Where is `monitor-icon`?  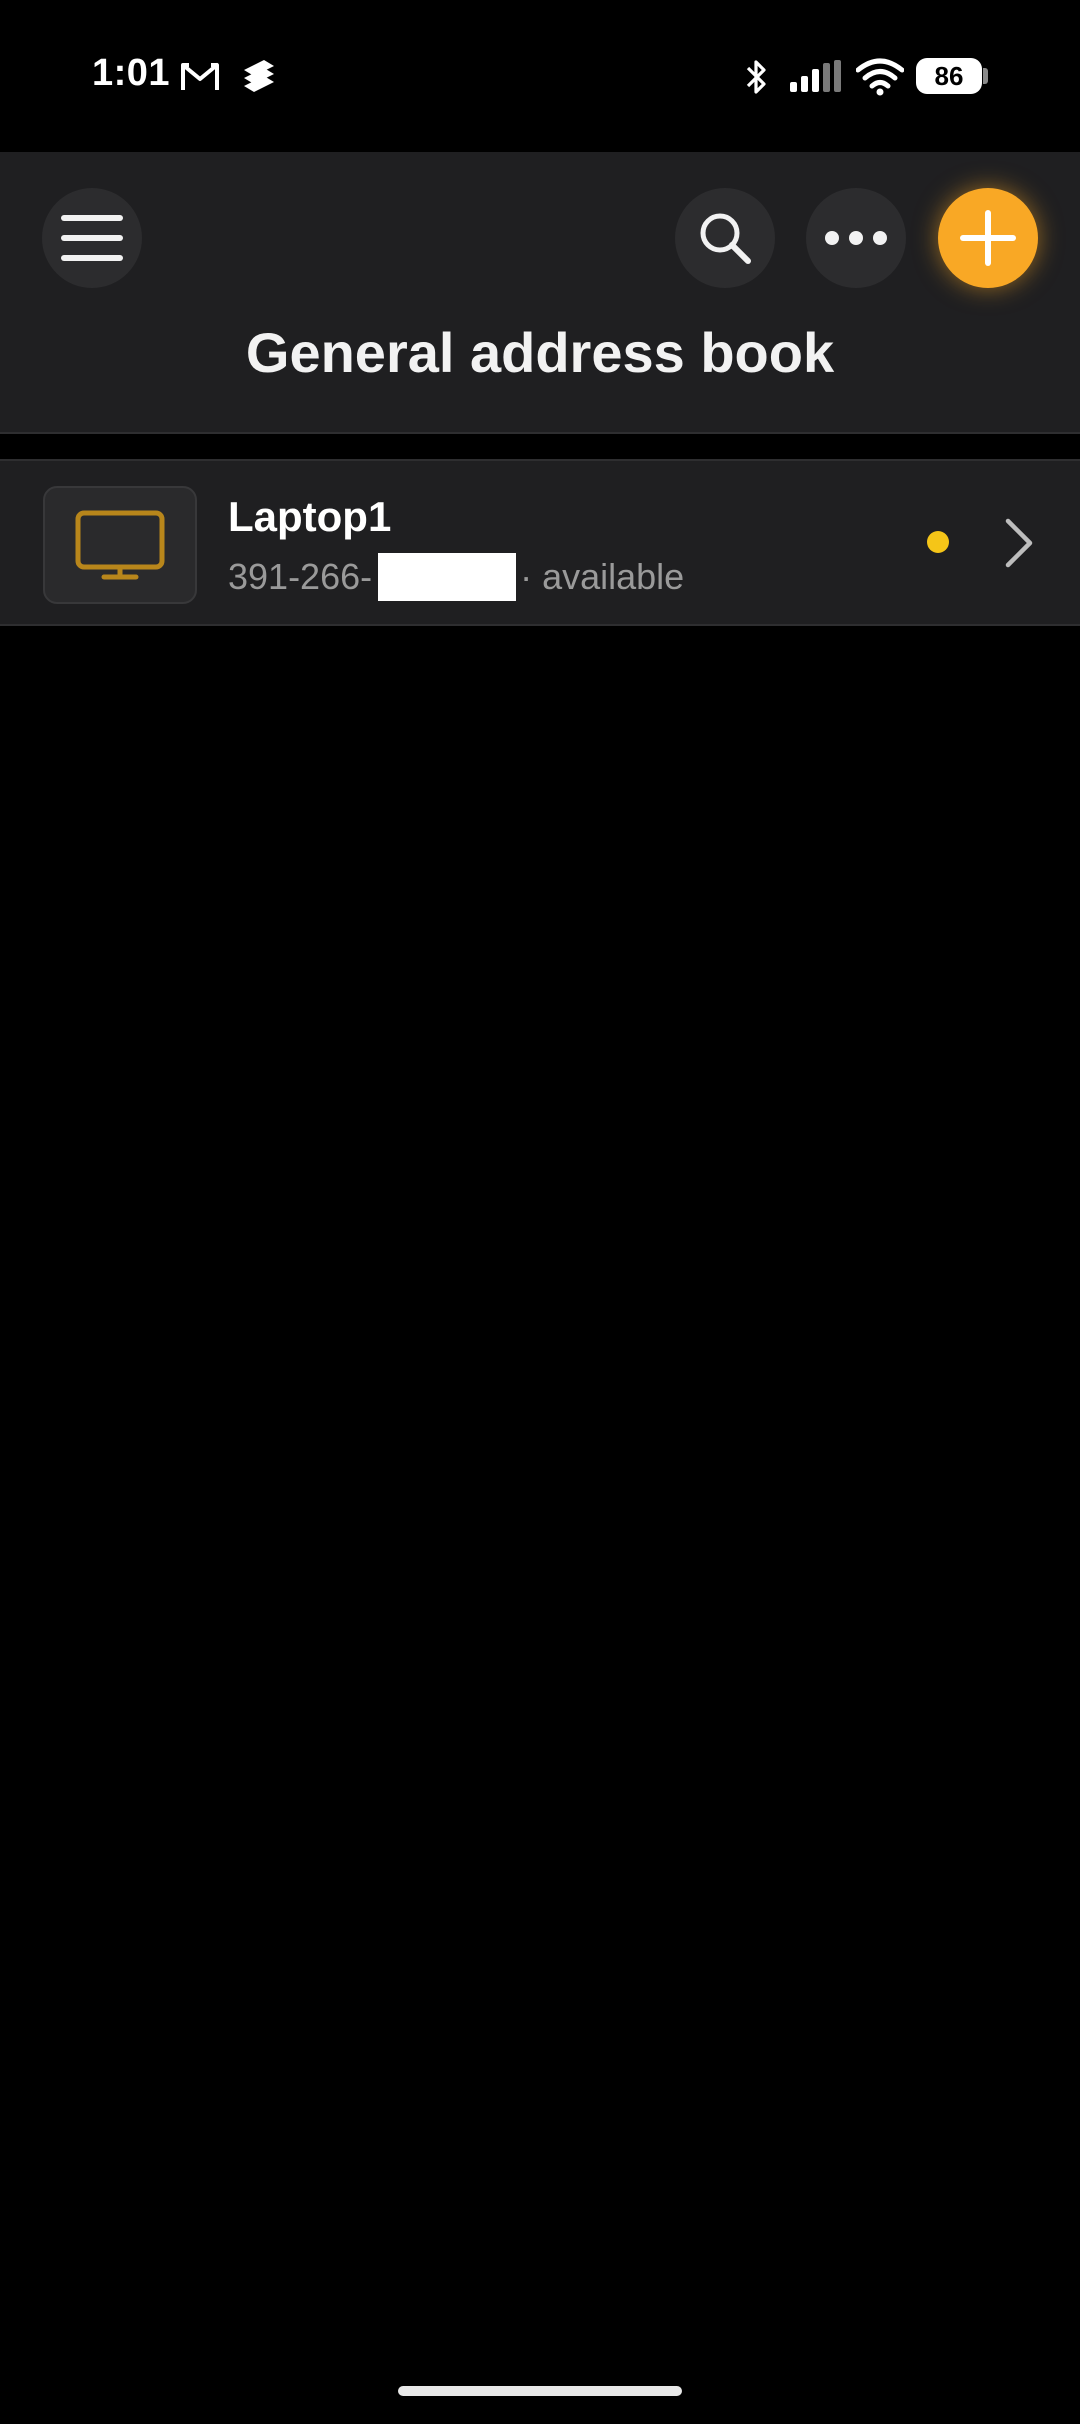
monitor-icon is located at coordinates (120, 545).